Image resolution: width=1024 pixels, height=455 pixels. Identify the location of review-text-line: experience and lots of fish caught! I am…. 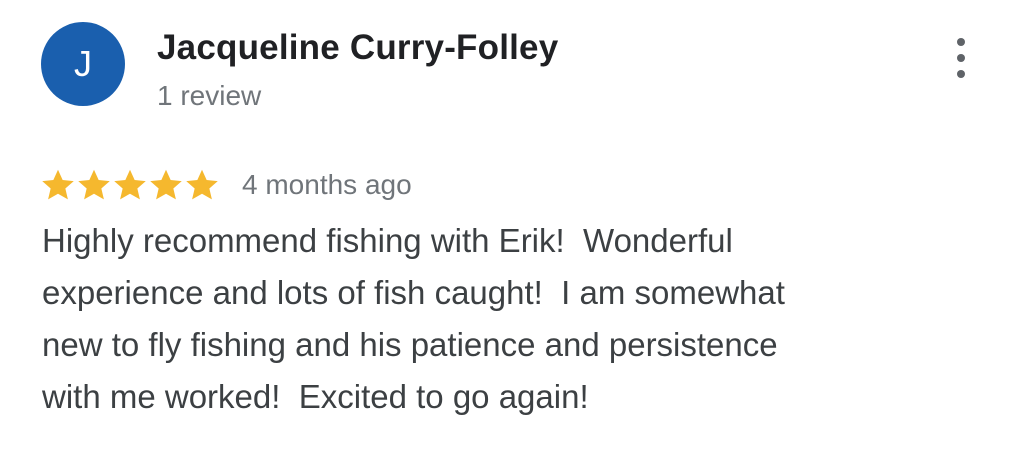
(413, 292).